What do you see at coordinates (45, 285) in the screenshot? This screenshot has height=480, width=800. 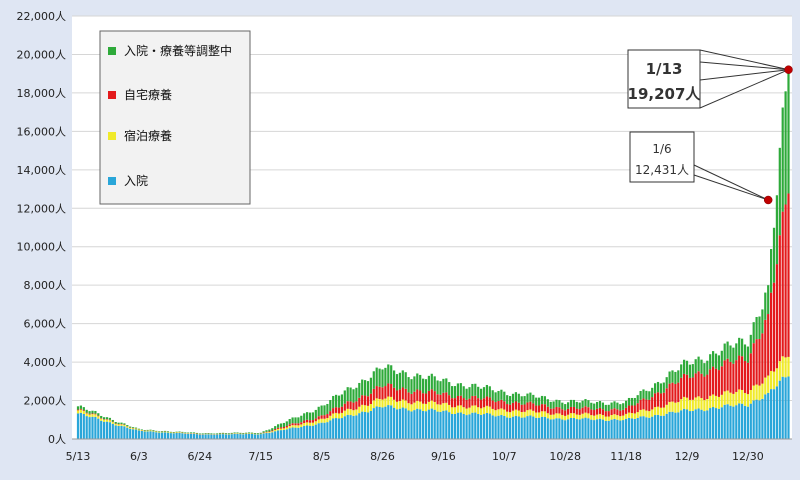 I see `y-tick-label: 8,000人` at bounding box center [45, 285].